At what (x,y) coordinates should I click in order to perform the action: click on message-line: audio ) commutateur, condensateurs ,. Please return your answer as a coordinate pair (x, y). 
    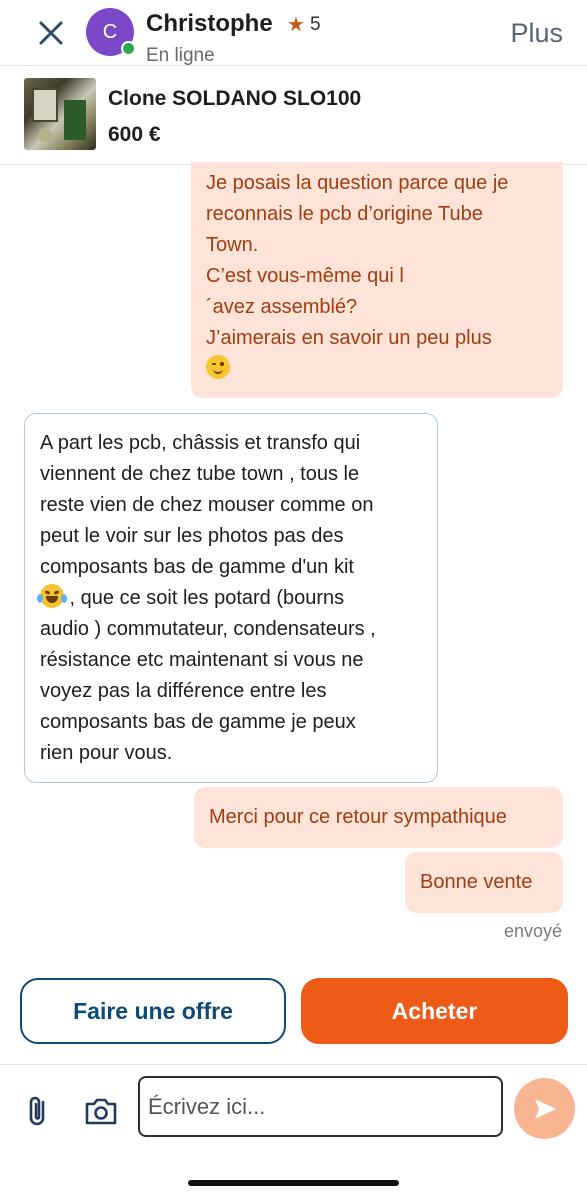
    Looking at the image, I should click on (208, 629).